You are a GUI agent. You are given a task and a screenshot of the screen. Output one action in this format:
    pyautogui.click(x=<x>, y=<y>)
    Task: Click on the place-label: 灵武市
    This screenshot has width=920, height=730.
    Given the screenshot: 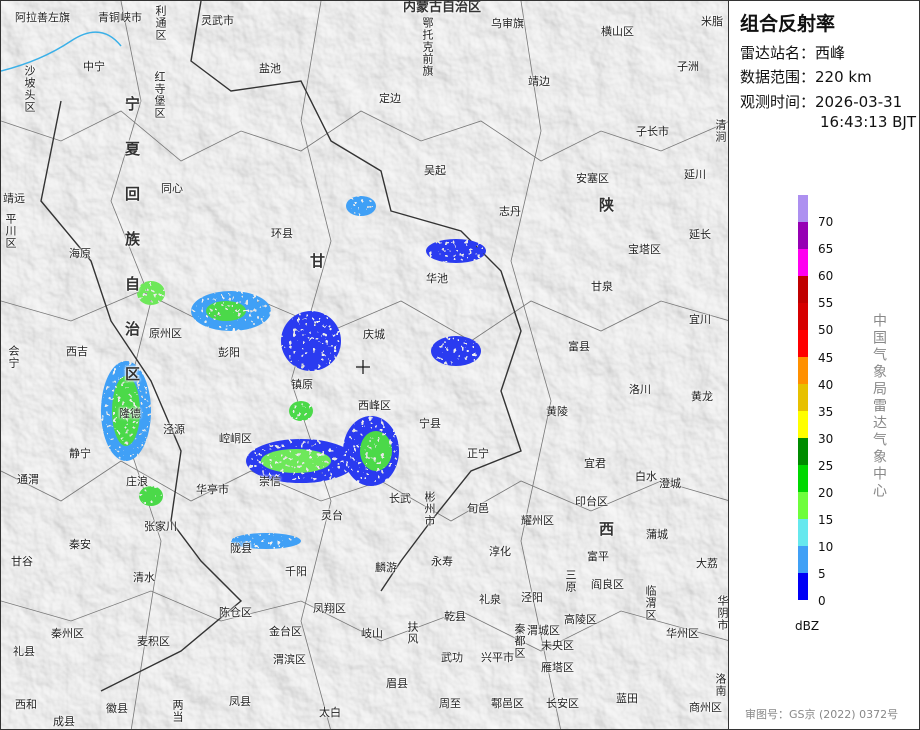 What is the action you would take?
    pyautogui.click(x=217, y=20)
    